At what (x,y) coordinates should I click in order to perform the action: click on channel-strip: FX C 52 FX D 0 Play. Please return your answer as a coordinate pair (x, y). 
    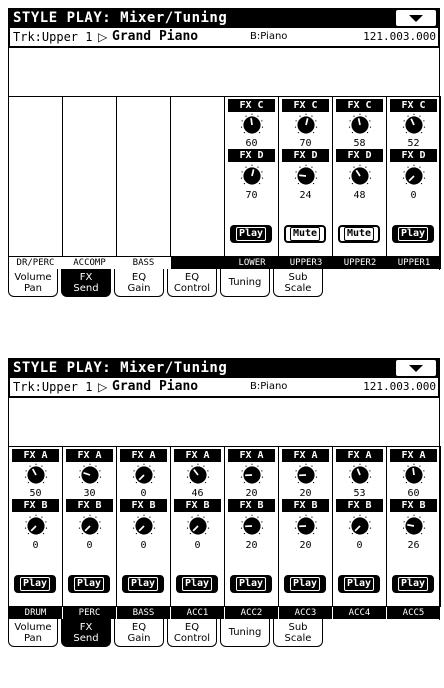
    Looking at the image, I should click on (414, 176).